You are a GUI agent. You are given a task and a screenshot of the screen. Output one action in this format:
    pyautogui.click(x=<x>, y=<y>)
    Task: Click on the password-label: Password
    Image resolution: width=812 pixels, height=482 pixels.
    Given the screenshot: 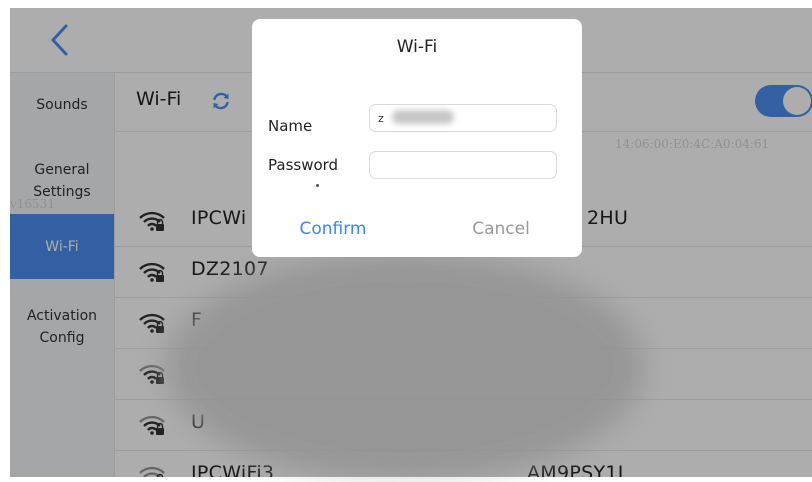 What is the action you would take?
    pyautogui.click(x=303, y=165)
    